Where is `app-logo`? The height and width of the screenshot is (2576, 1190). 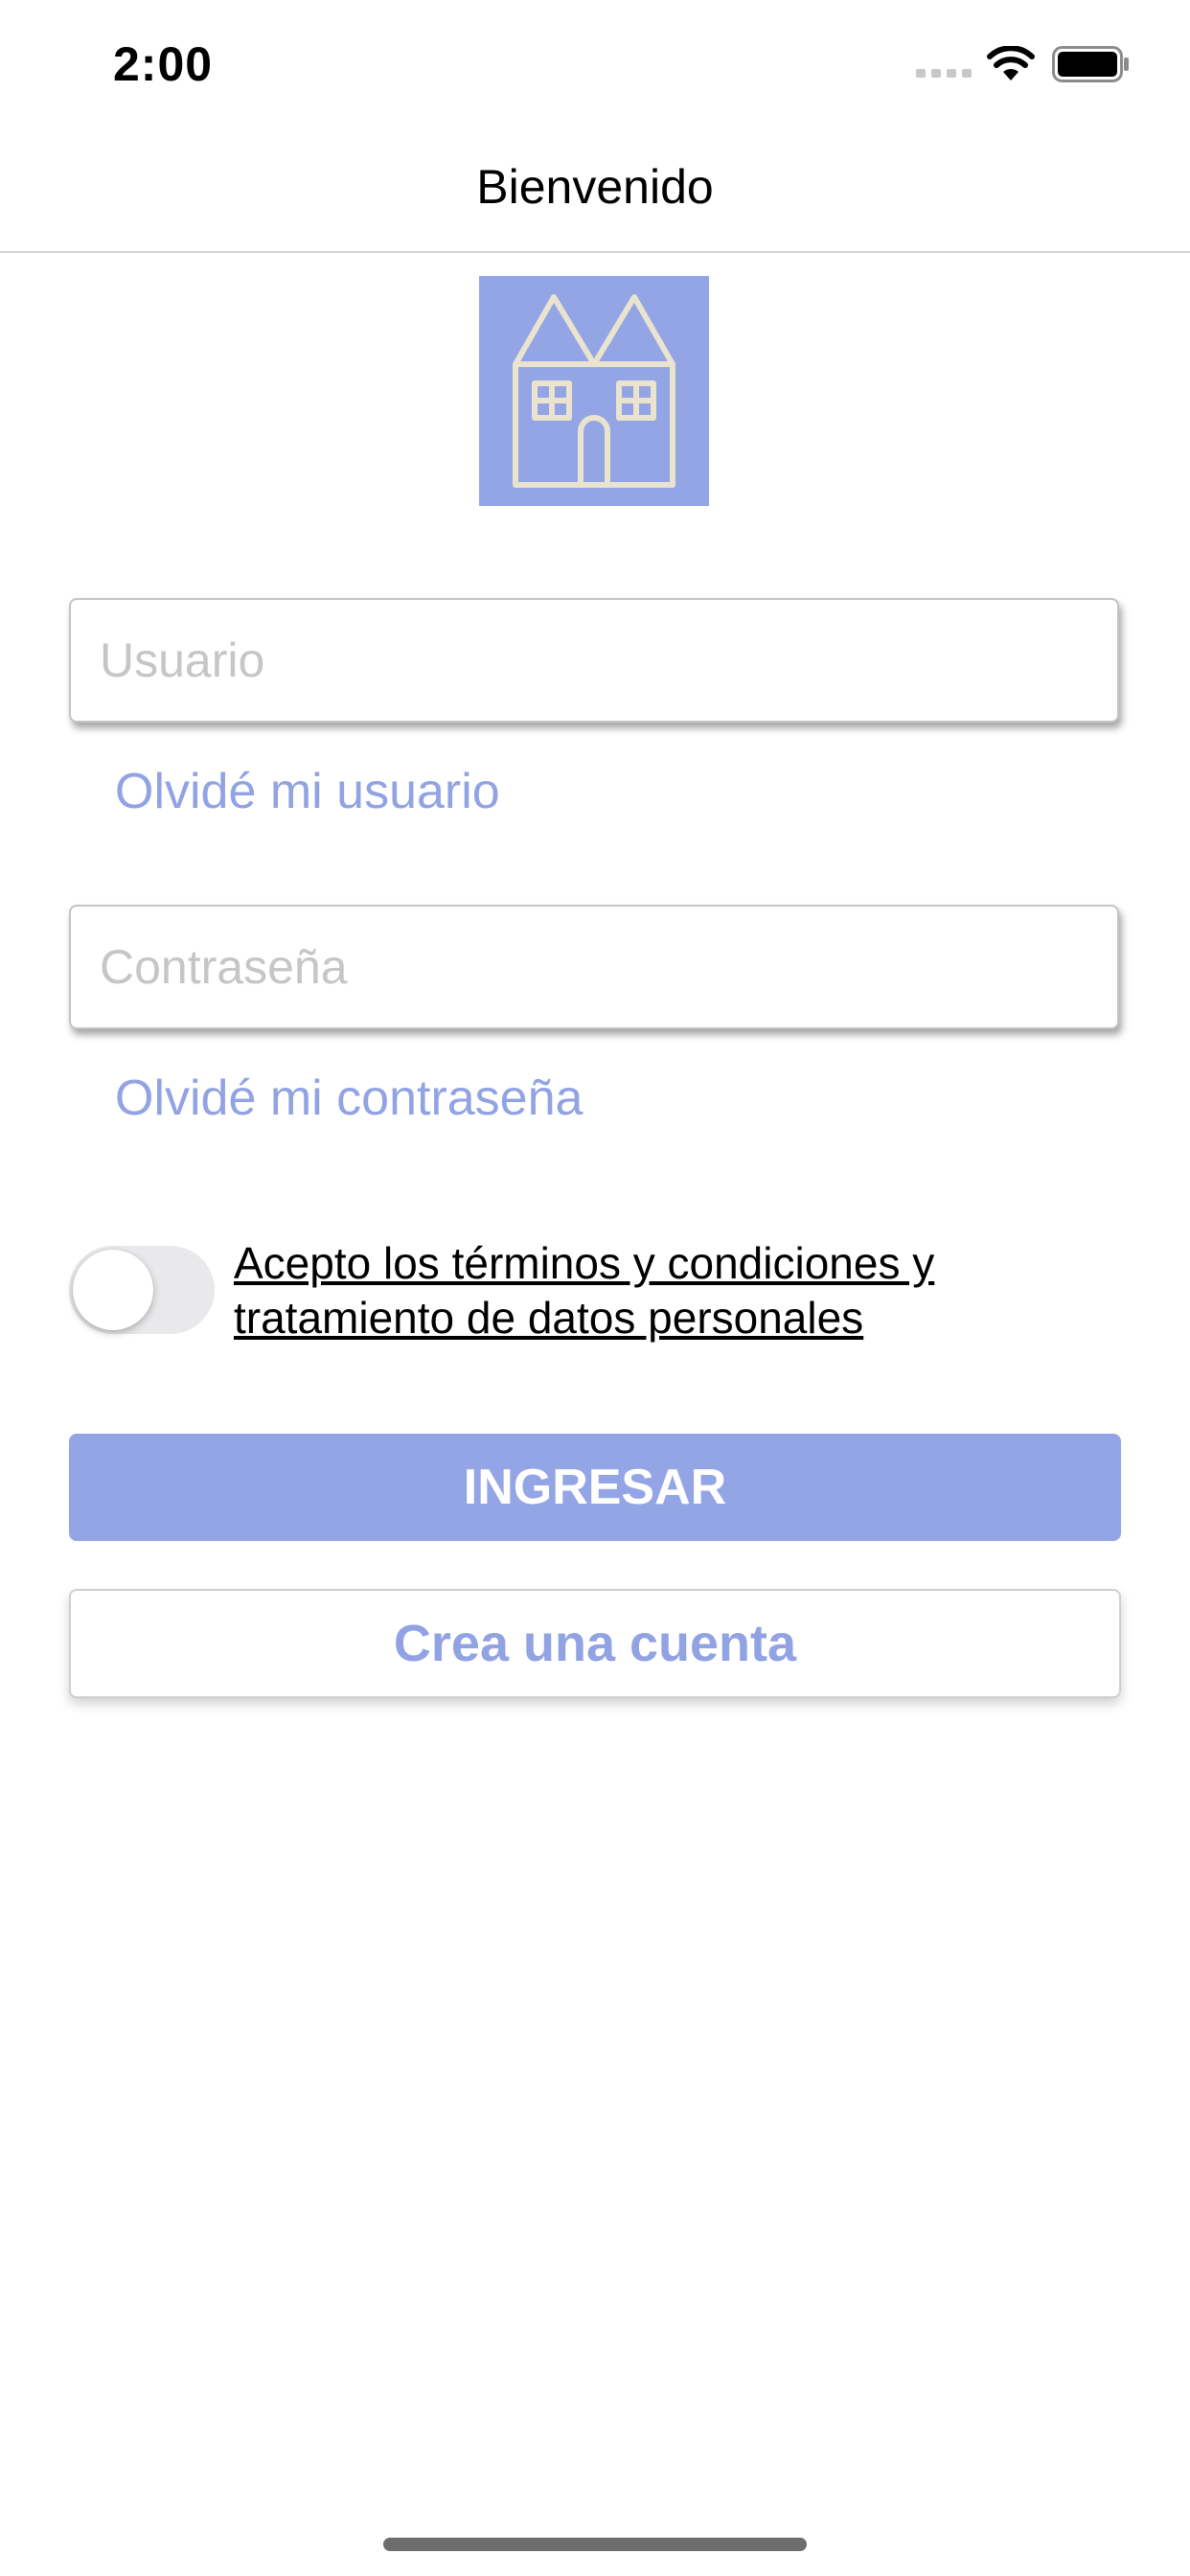
app-logo is located at coordinates (594, 391).